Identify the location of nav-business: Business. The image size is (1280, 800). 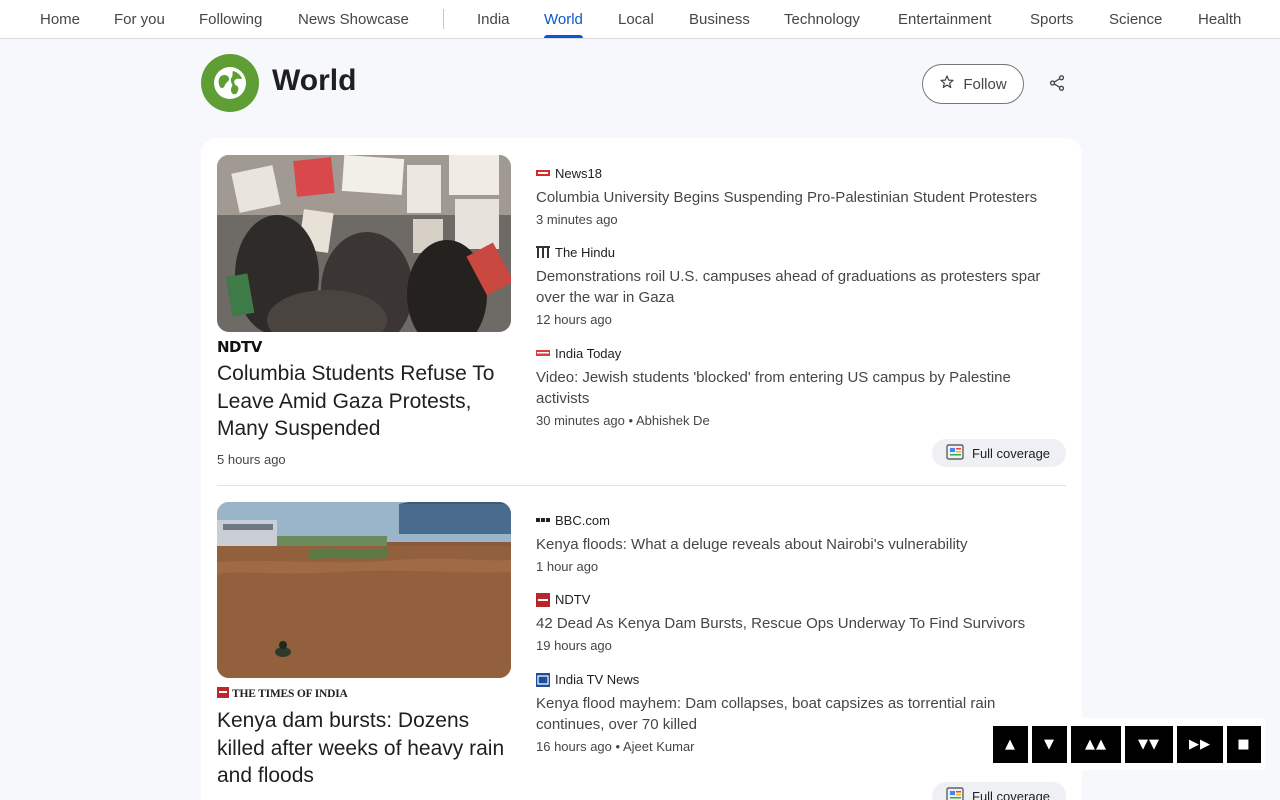
(719, 19).